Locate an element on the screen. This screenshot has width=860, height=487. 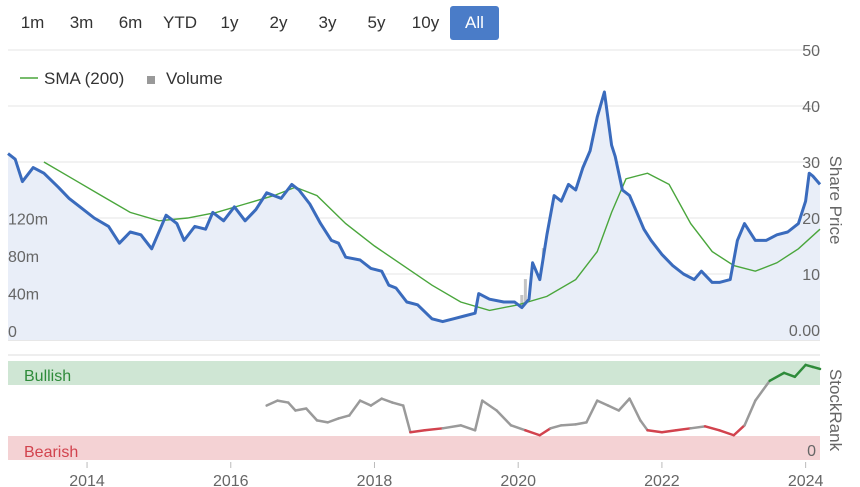
x-tick-label: 2020 is located at coordinates (518, 480).